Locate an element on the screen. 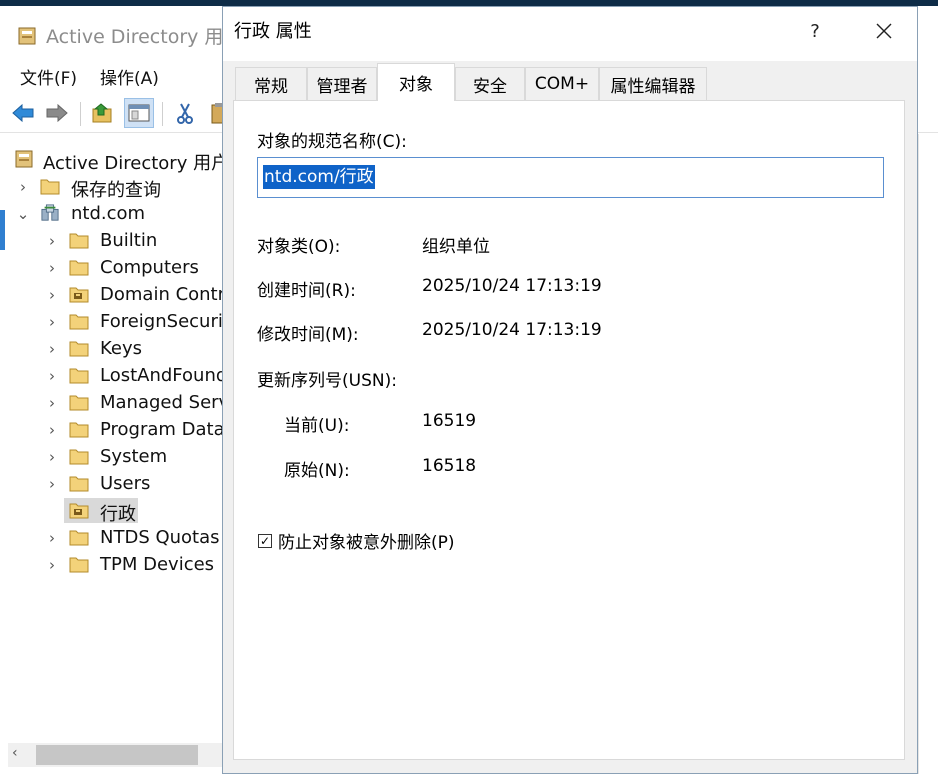  check-mark-icon: ✓ is located at coordinates (265, 540).